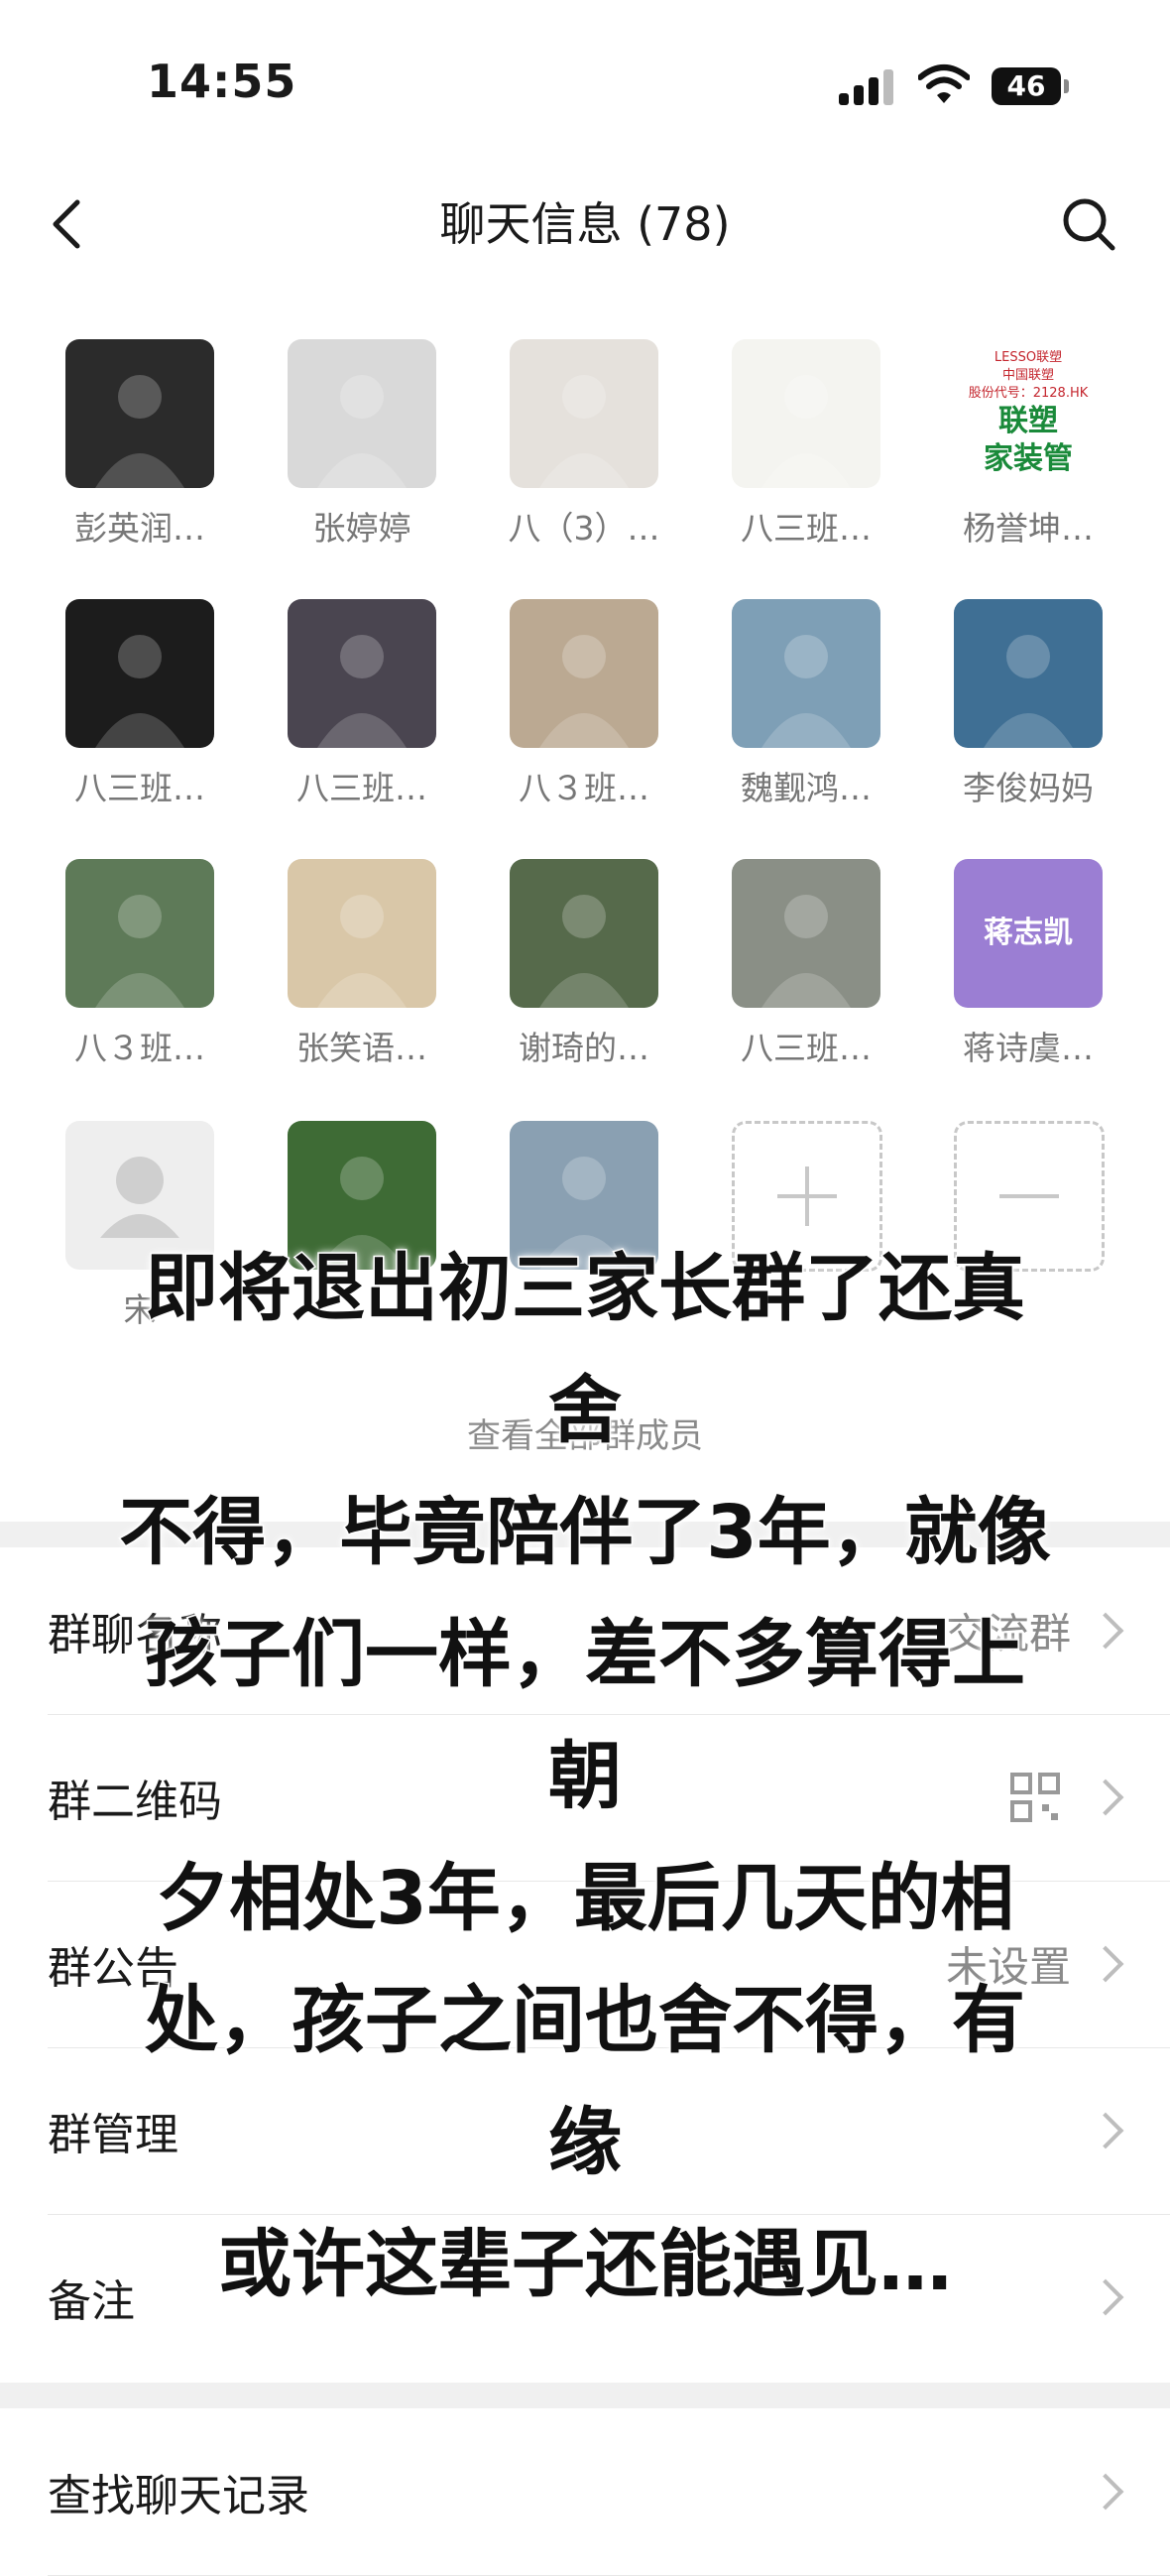 This screenshot has width=1170, height=2576. What do you see at coordinates (1028, 421) in the screenshot?
I see `avatar-logo-text: 联塑` at bounding box center [1028, 421].